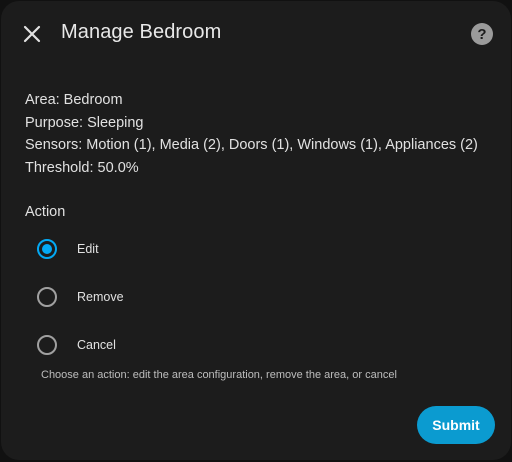 The image size is (512, 462). I want to click on radio-remove, so click(47, 297).